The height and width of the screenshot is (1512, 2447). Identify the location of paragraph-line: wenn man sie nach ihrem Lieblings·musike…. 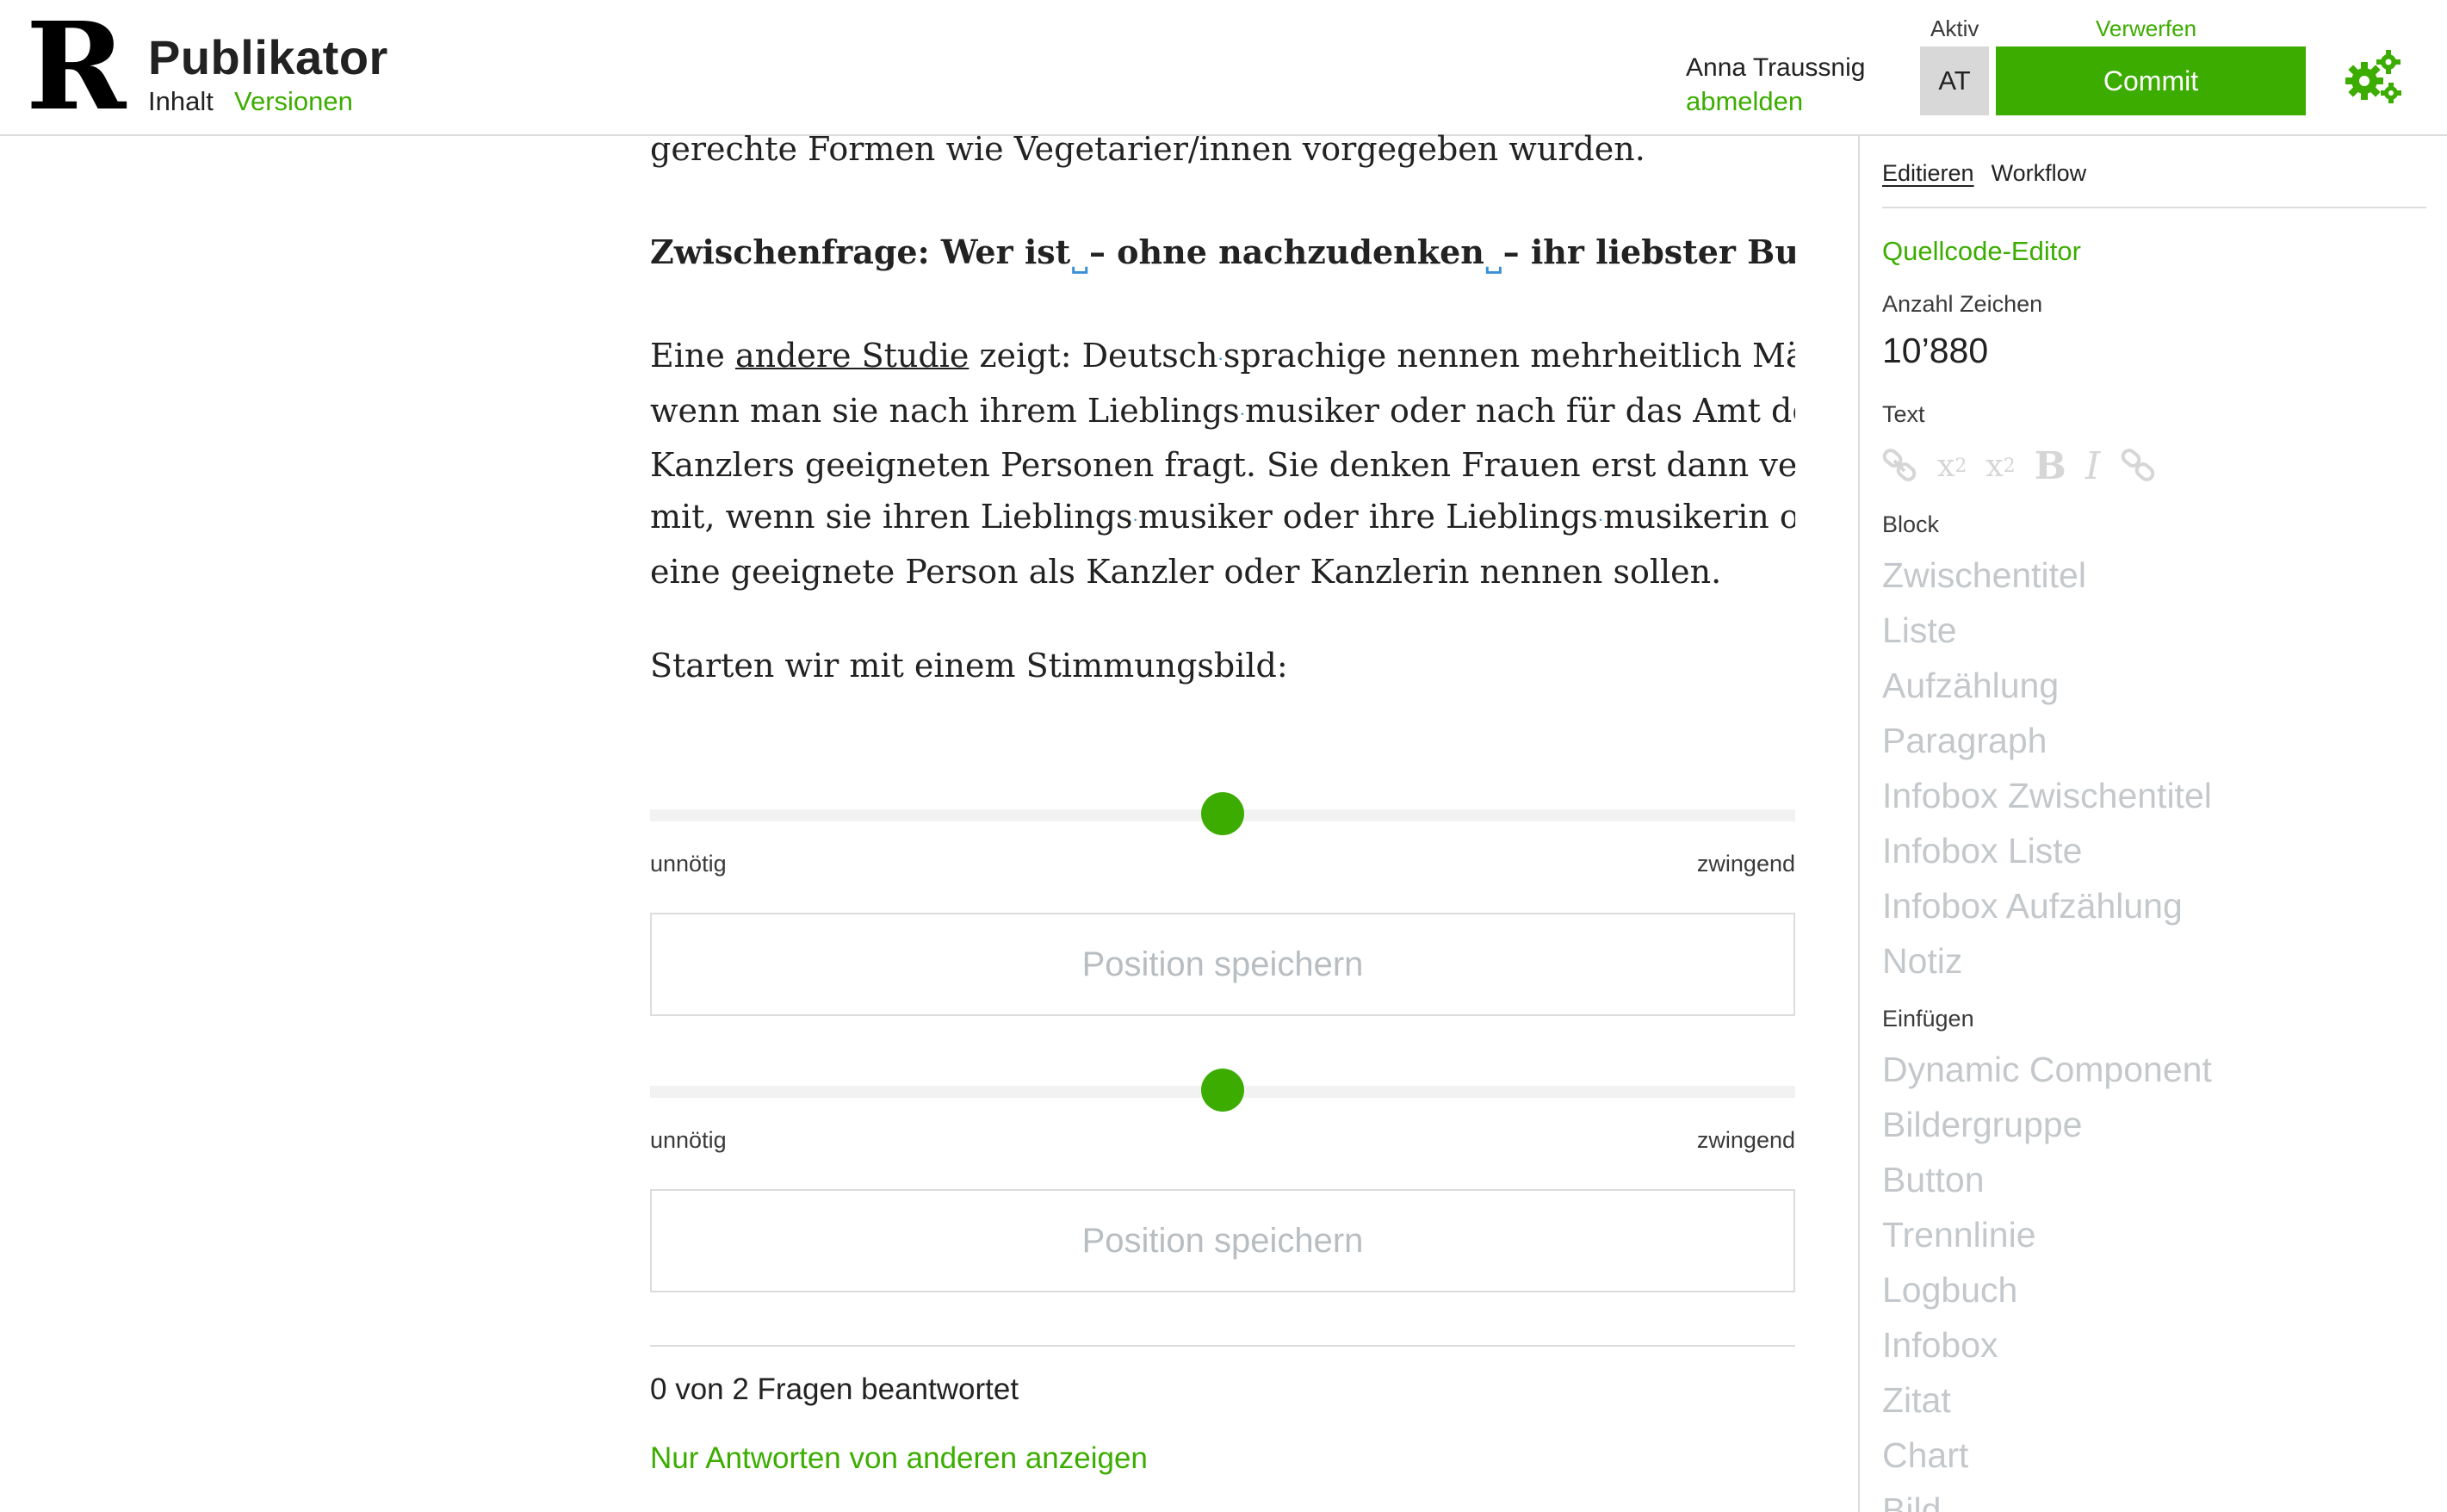
(1222, 411).